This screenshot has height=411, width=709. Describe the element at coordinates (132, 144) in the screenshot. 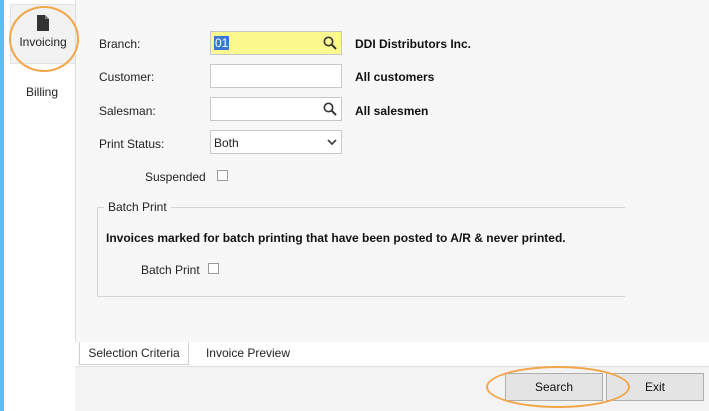

I see `print-status-label: Print Status:` at that location.